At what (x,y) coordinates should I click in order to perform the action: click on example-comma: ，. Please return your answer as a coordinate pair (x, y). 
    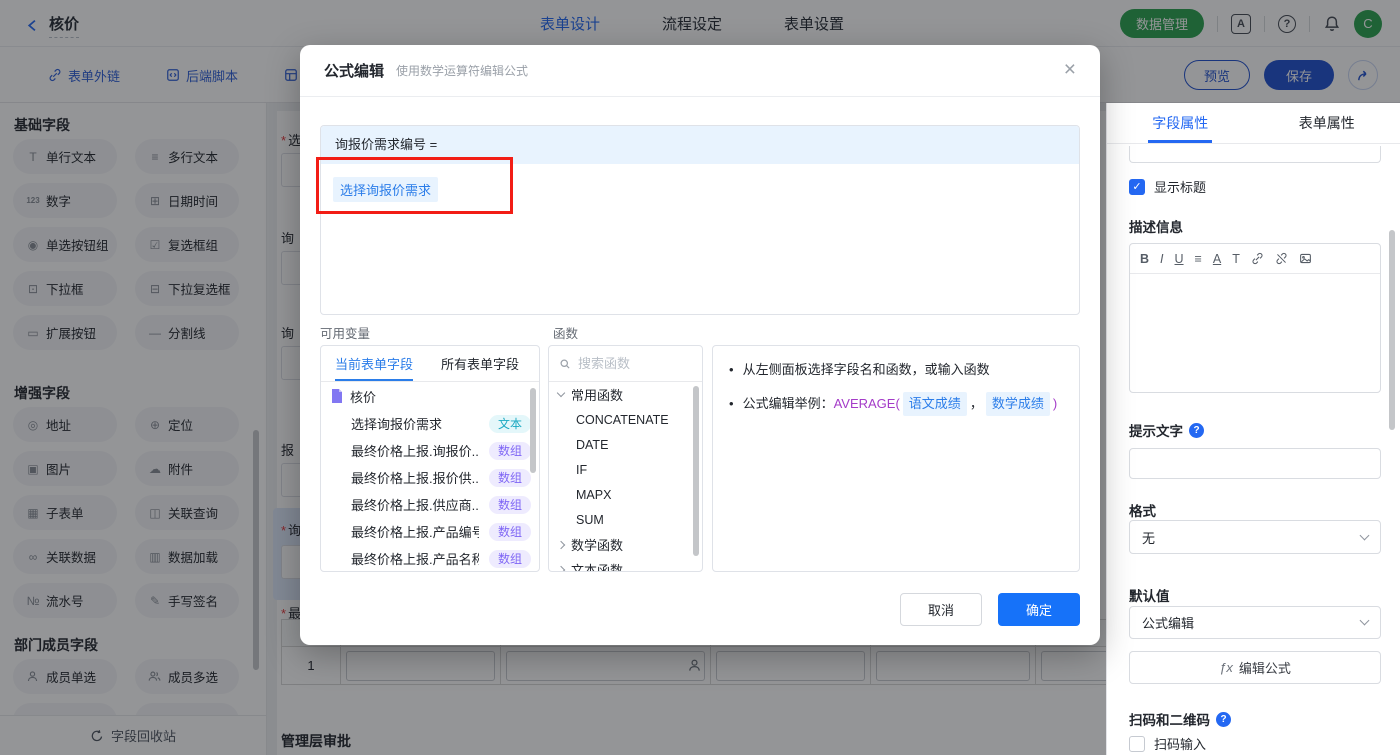
    Looking at the image, I should click on (976, 403).